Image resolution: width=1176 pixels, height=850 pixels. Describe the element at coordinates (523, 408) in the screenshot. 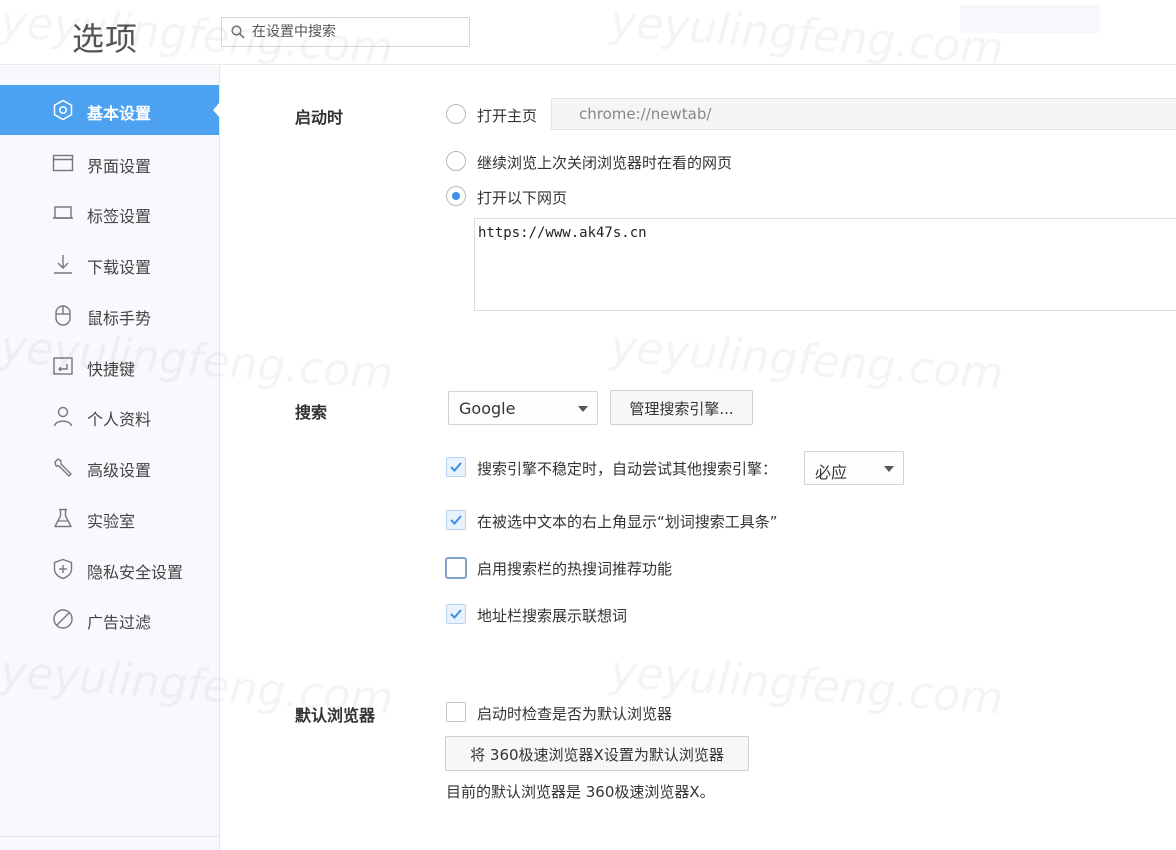

I see `search-engine-select: Google` at that location.